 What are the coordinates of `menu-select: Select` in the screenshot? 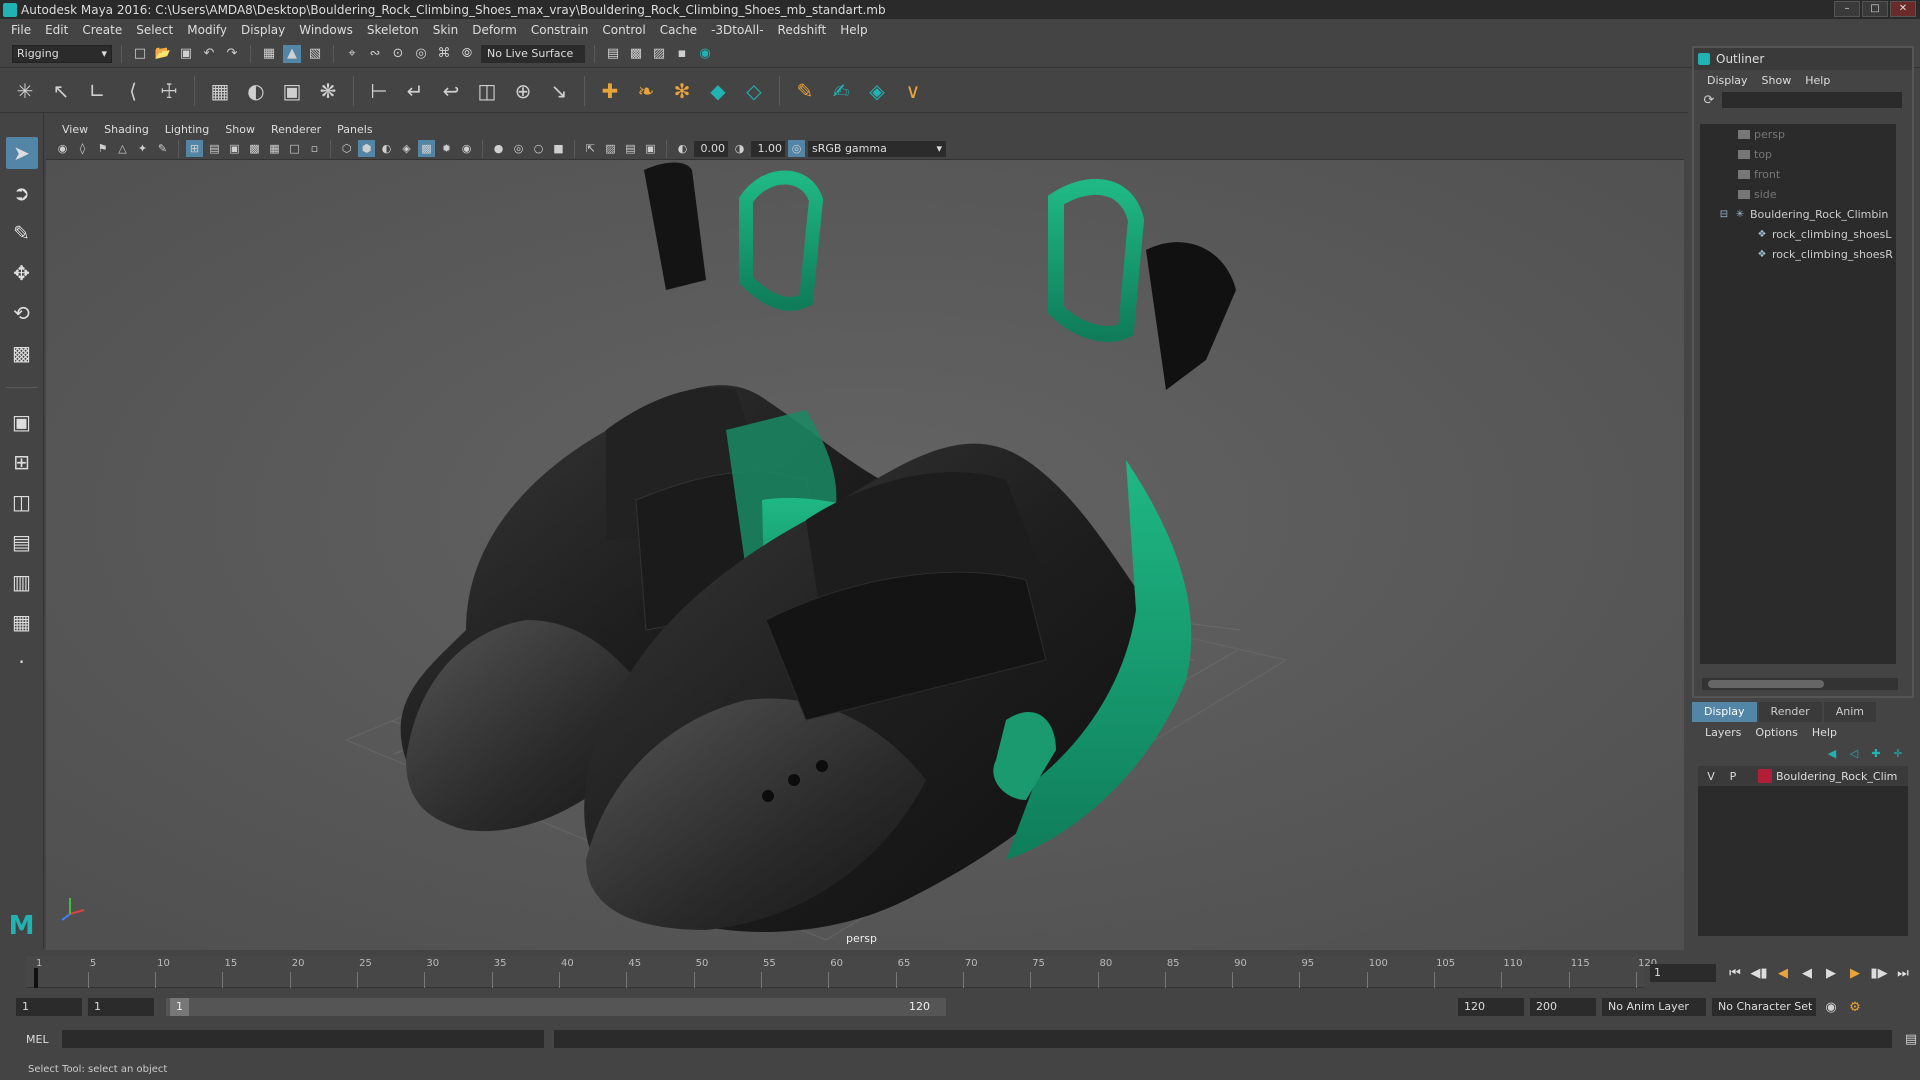 It's located at (154, 30).